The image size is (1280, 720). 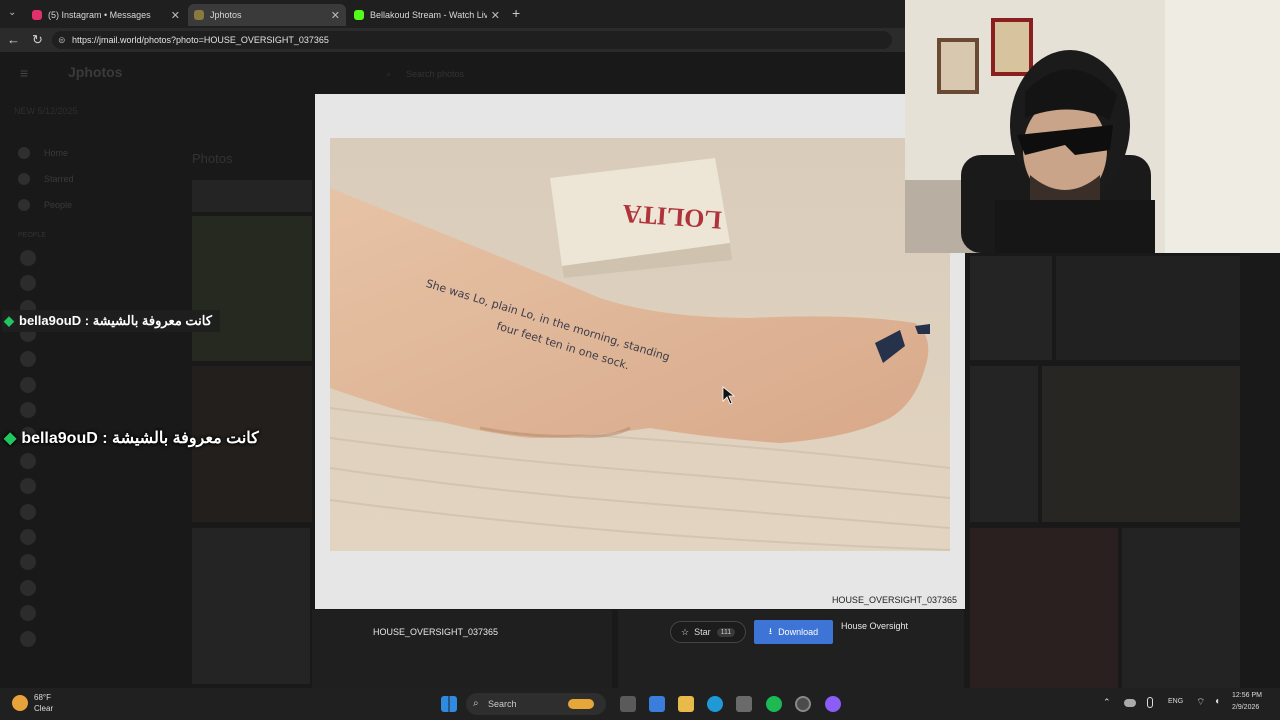 I want to click on weather-temperature: 68°F, so click(x=42, y=697).